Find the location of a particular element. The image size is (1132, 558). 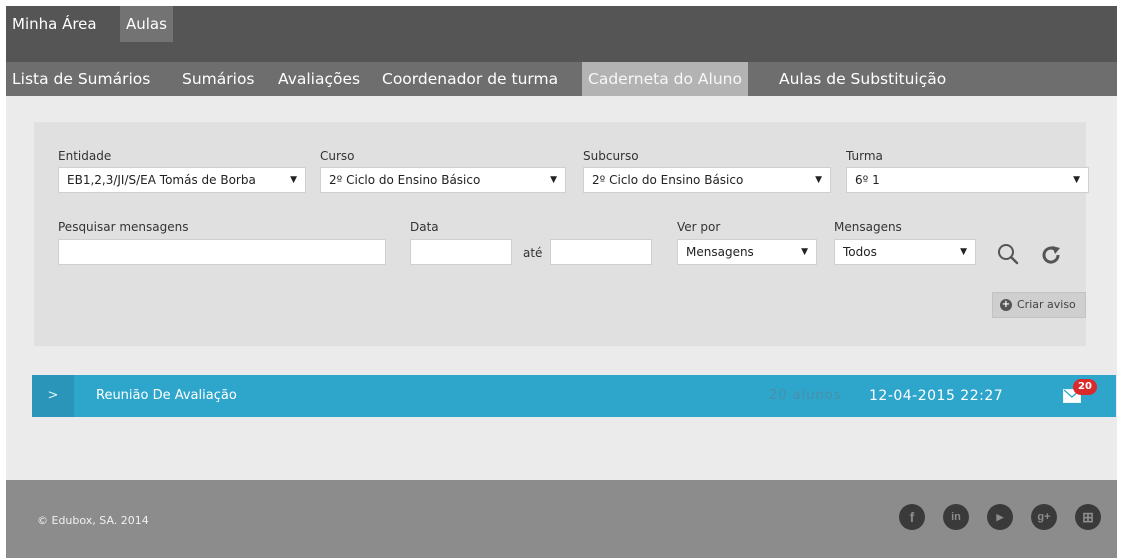

entidade-select: EB1,2,3/JI/S/EA Tomás de Borba ▼ is located at coordinates (182, 180).